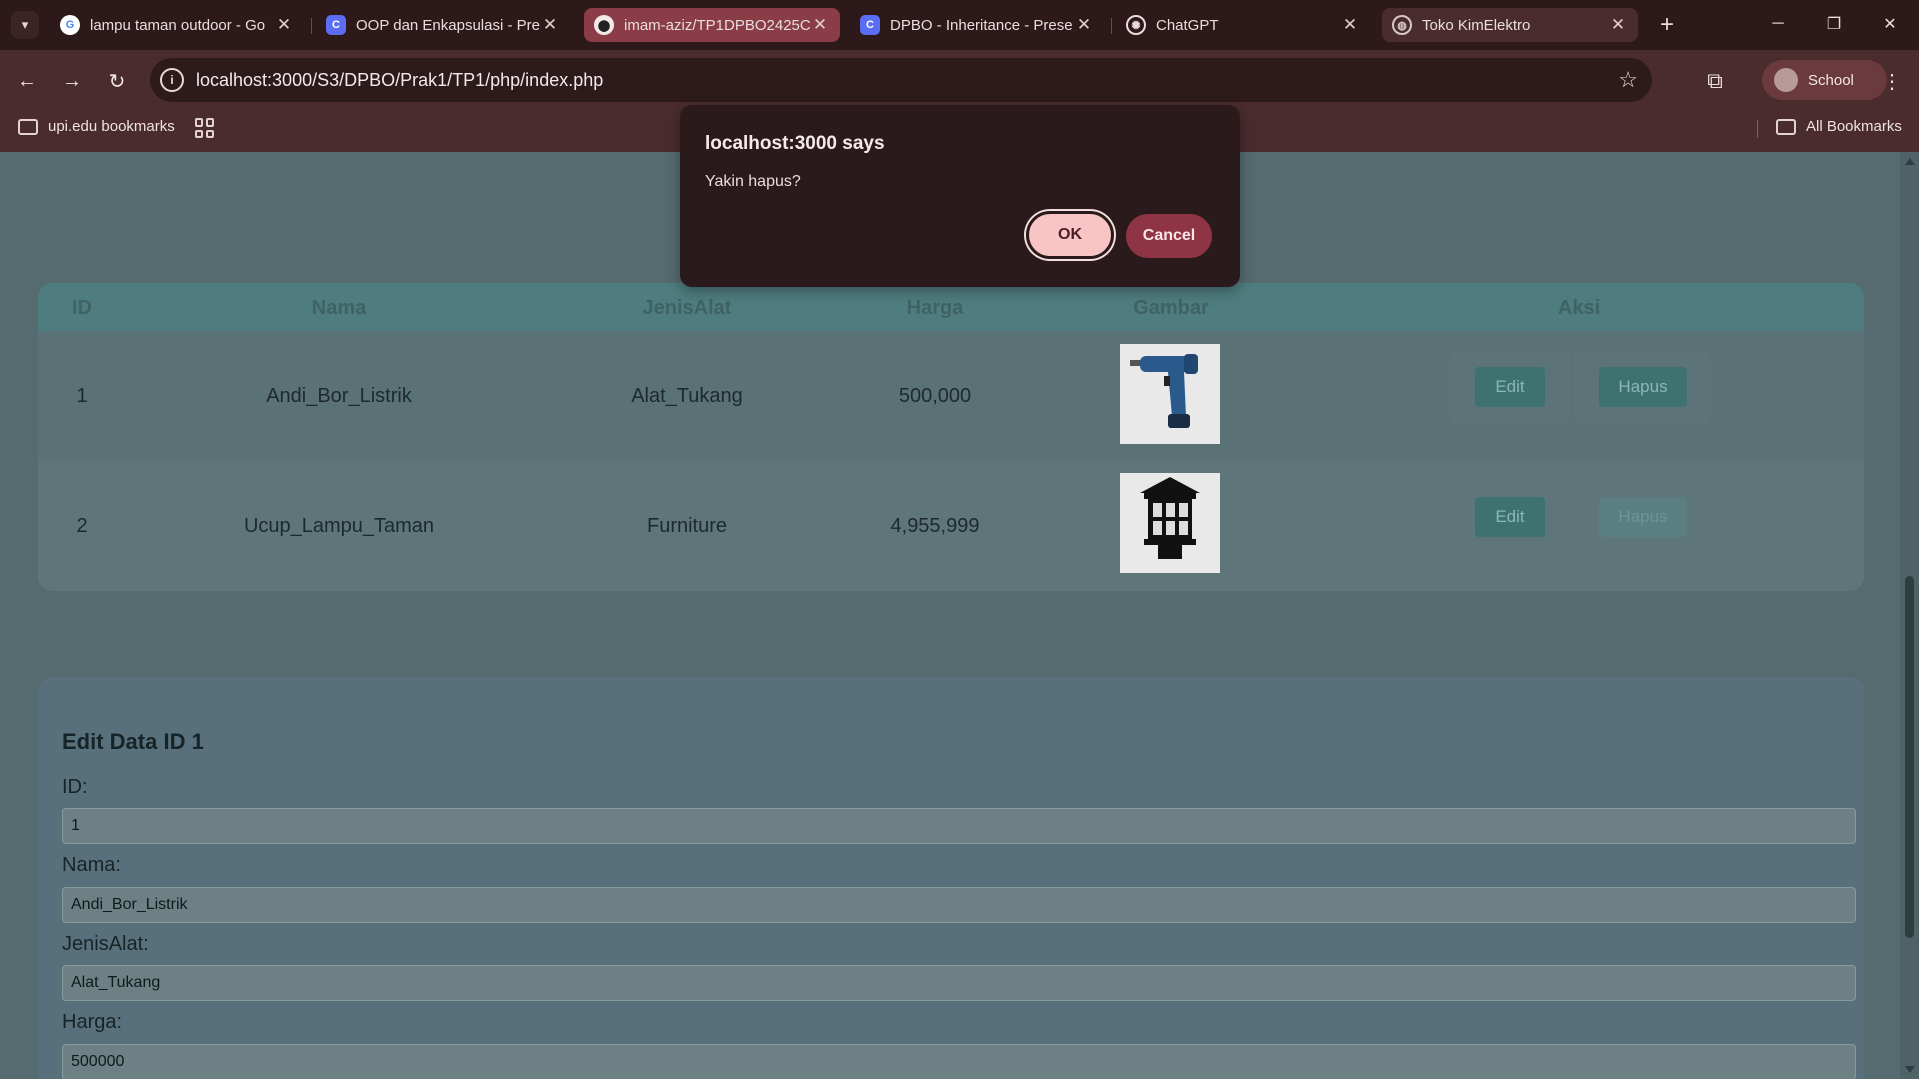 The width and height of the screenshot is (1919, 1079). Describe the element at coordinates (1070, 235) in the screenshot. I see `ok-button: OK` at that location.